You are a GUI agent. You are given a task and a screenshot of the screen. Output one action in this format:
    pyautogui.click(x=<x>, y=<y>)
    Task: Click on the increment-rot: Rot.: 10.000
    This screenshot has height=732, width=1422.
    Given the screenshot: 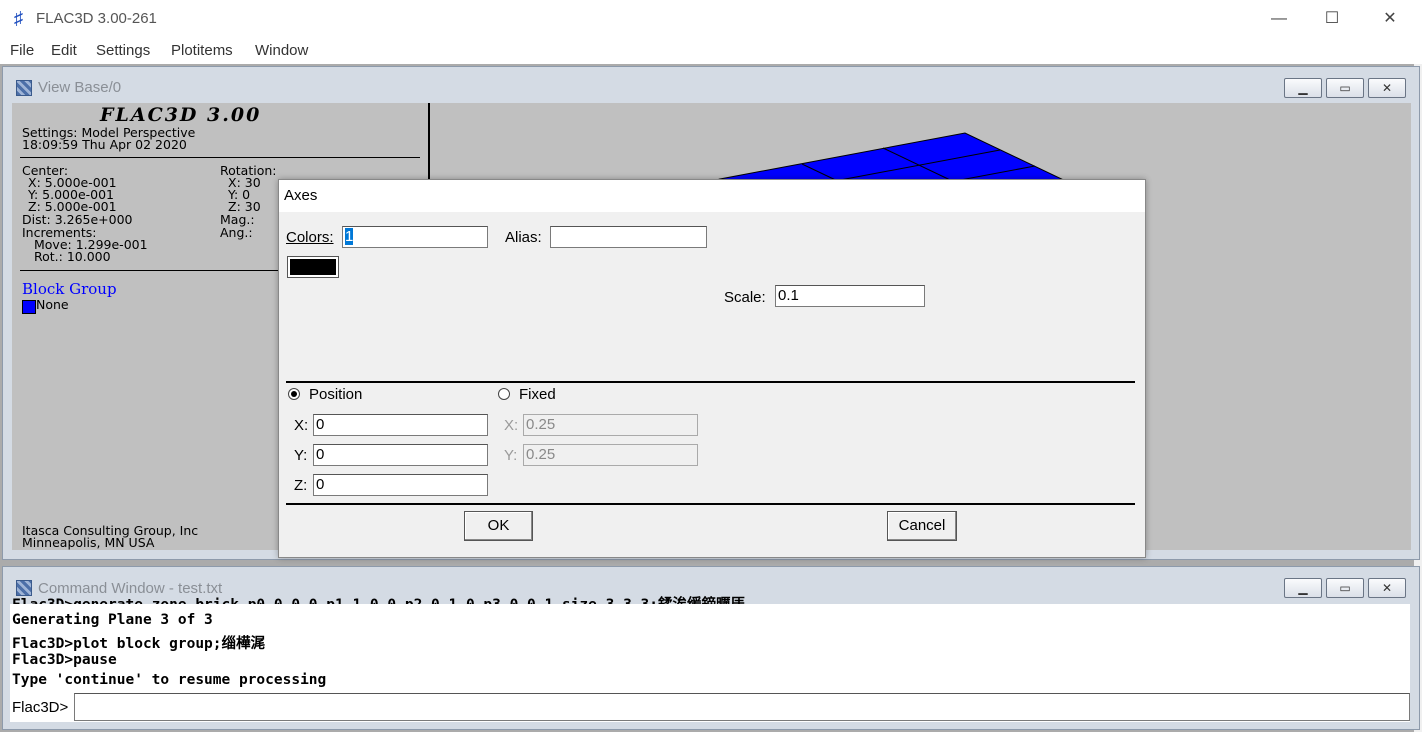 What is the action you would take?
    pyautogui.click(x=72, y=256)
    